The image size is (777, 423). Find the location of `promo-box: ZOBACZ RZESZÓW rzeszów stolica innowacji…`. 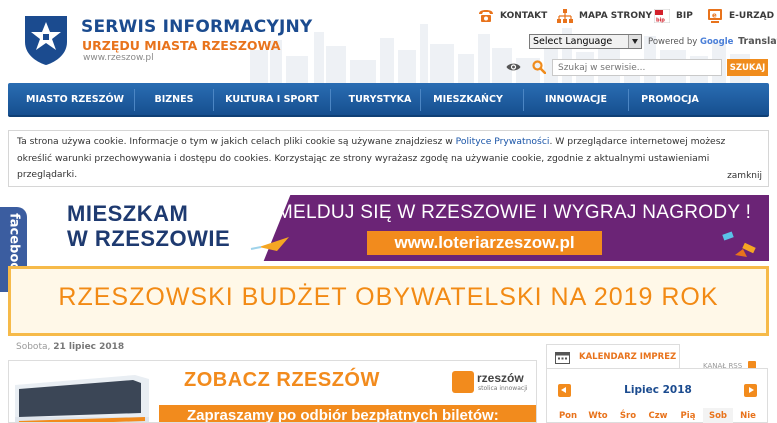

promo-box: ZOBACZ RZESZÓW rzeszów stolica innowacji… is located at coordinates (272, 391).